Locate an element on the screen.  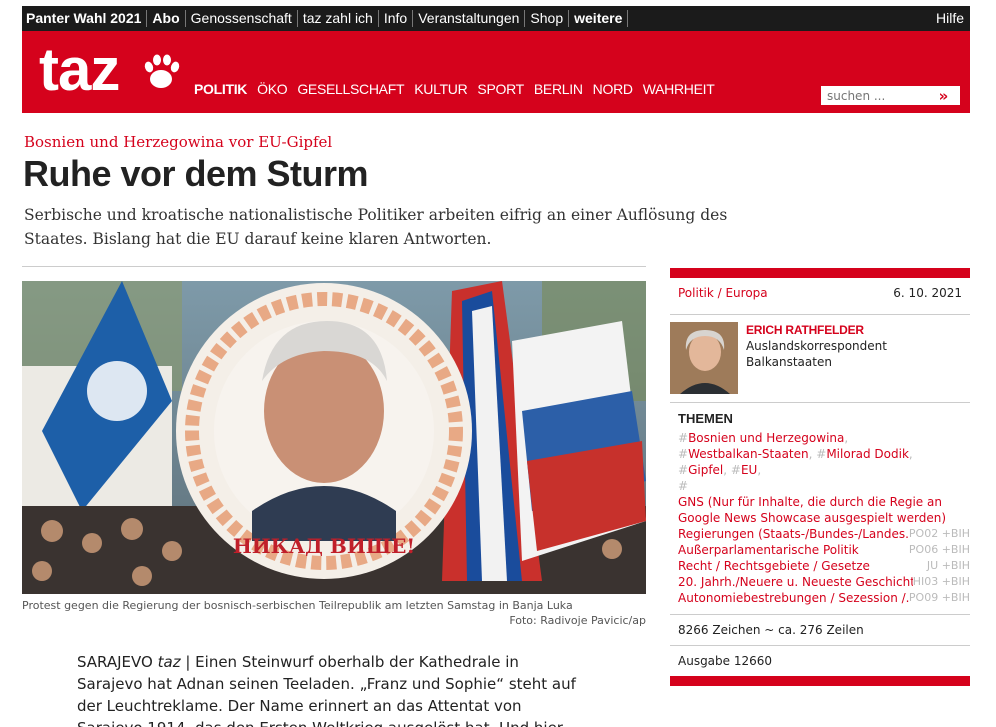
taz-logo: taz is located at coordinates (79, 70).